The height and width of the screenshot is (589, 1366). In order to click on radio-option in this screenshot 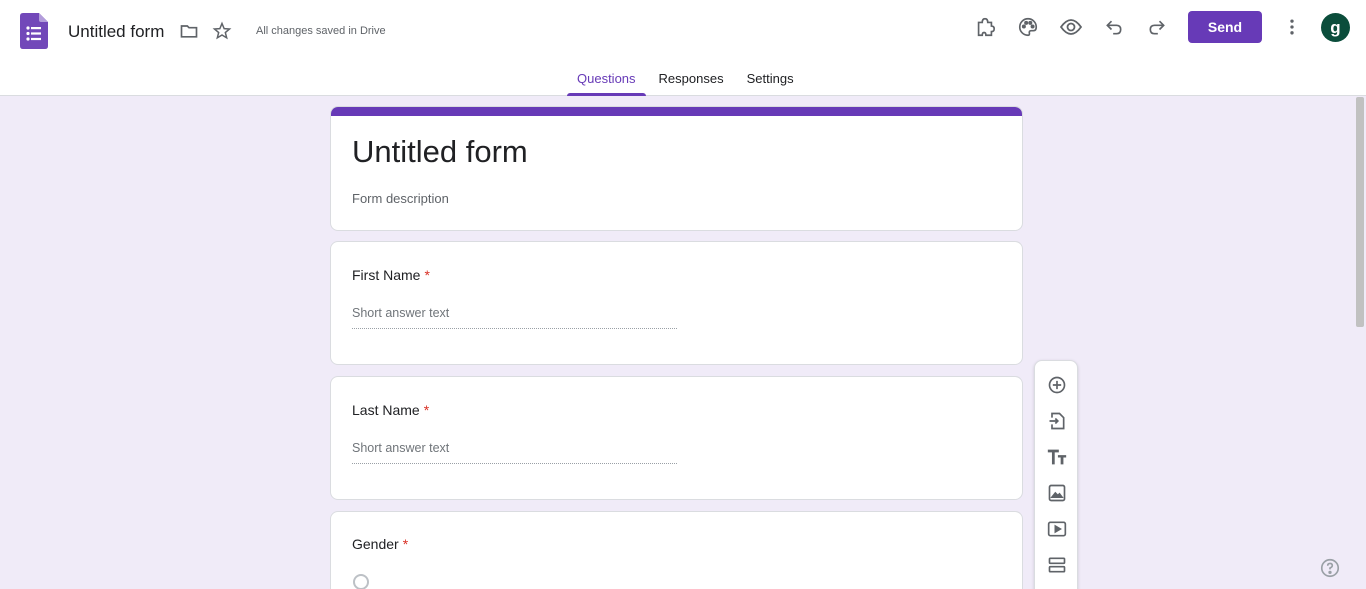, I will do `click(361, 581)`.